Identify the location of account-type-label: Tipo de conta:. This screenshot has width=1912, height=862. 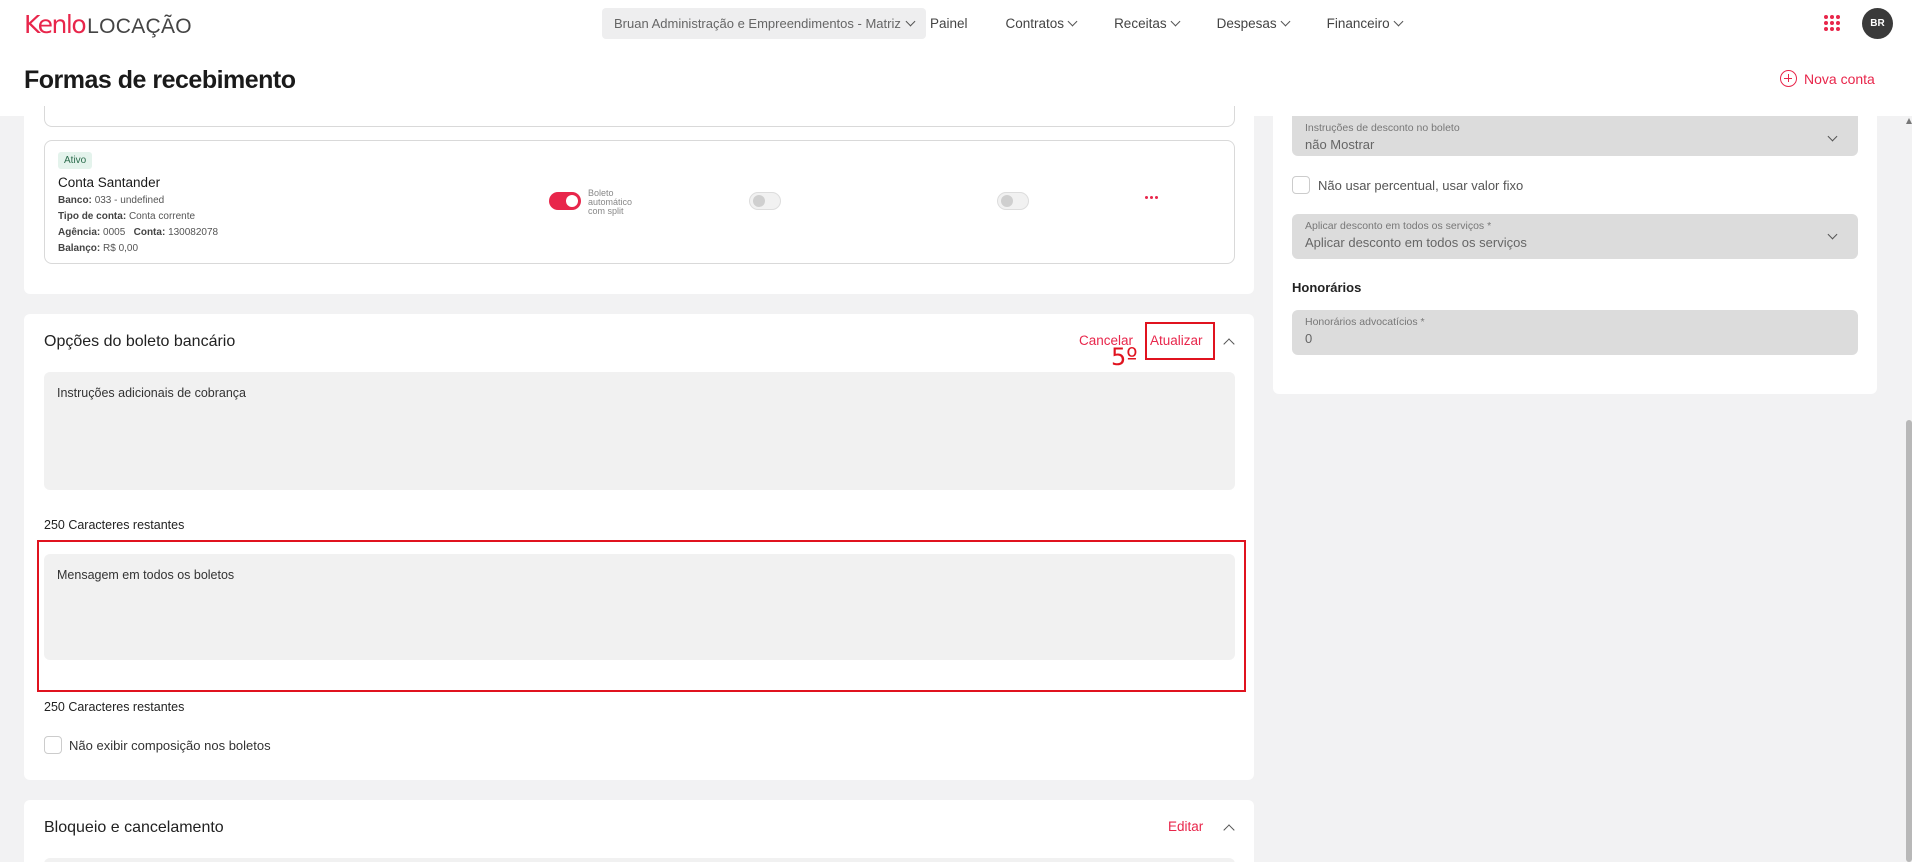
(92, 216).